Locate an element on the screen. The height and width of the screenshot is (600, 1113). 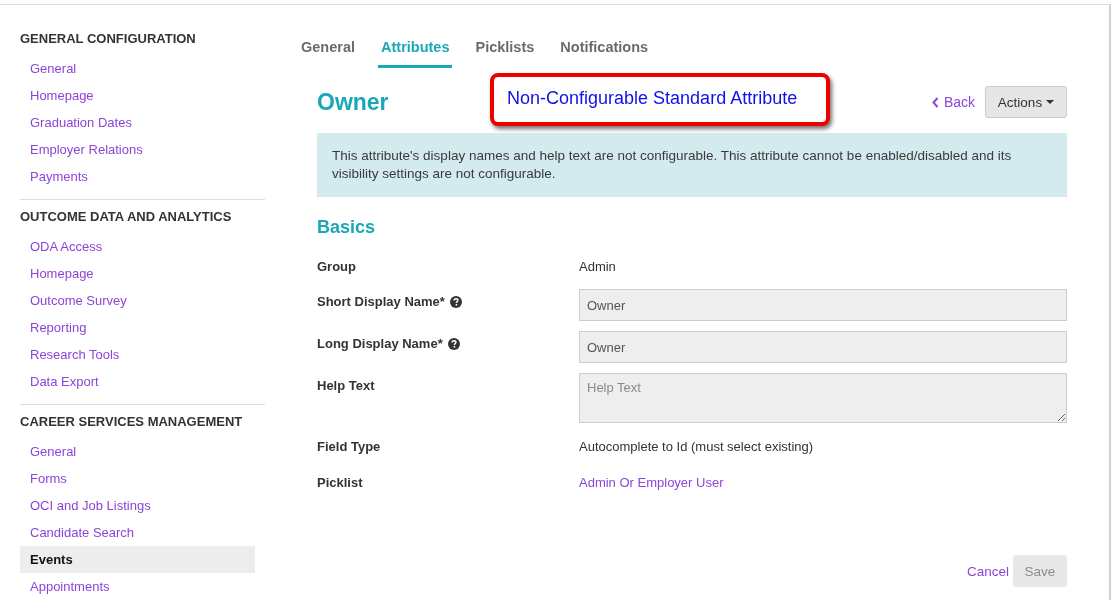
field-label: Long Display Name* is located at coordinates (380, 343).